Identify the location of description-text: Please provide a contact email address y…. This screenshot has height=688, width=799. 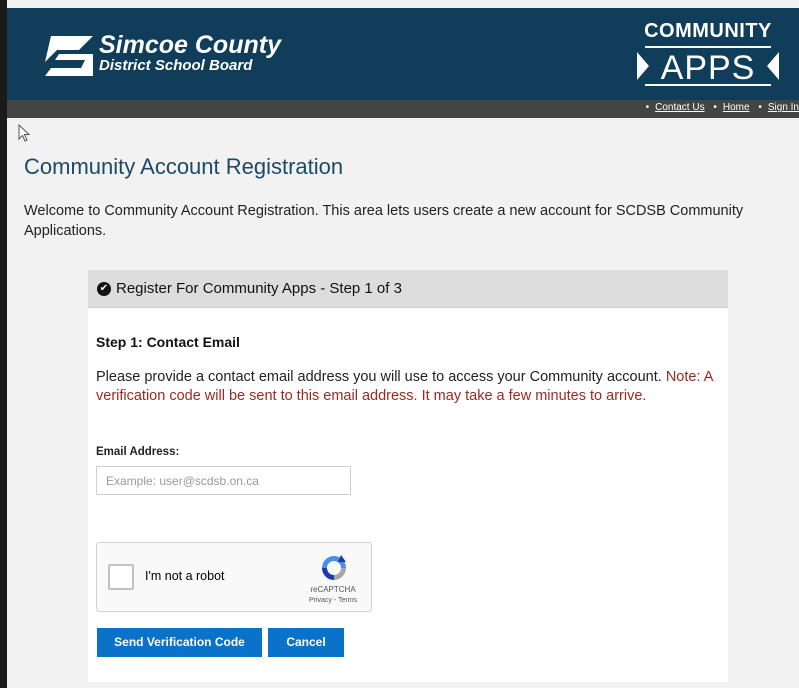
(379, 377).